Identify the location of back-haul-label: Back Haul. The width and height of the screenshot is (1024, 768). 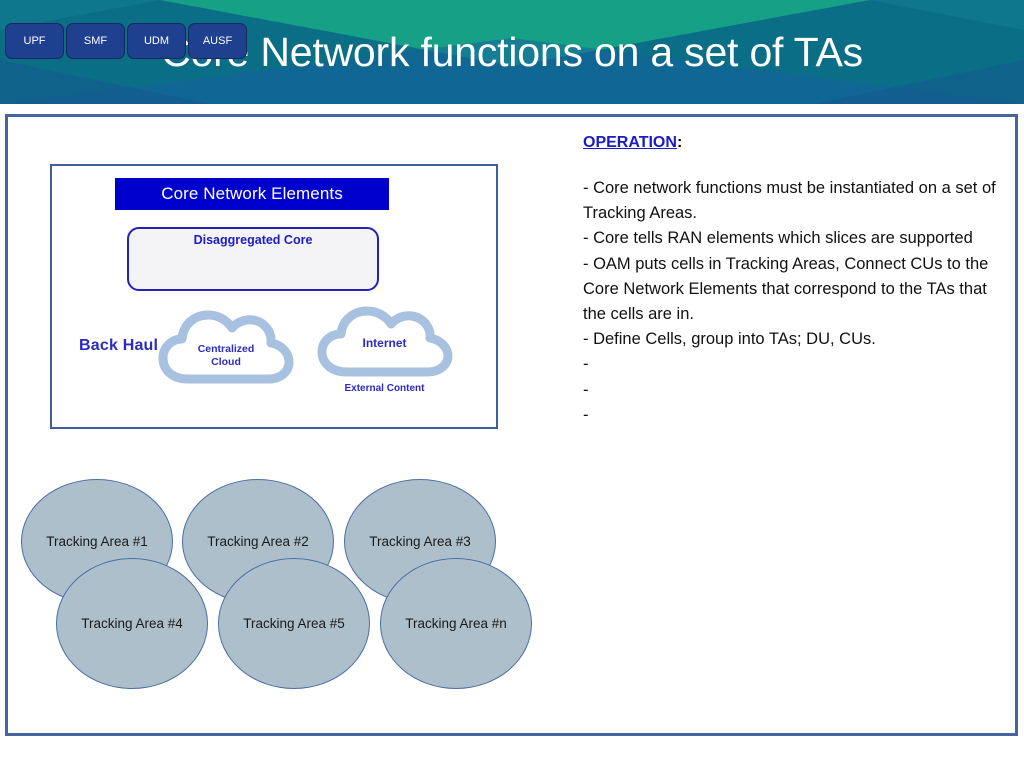
(119, 345).